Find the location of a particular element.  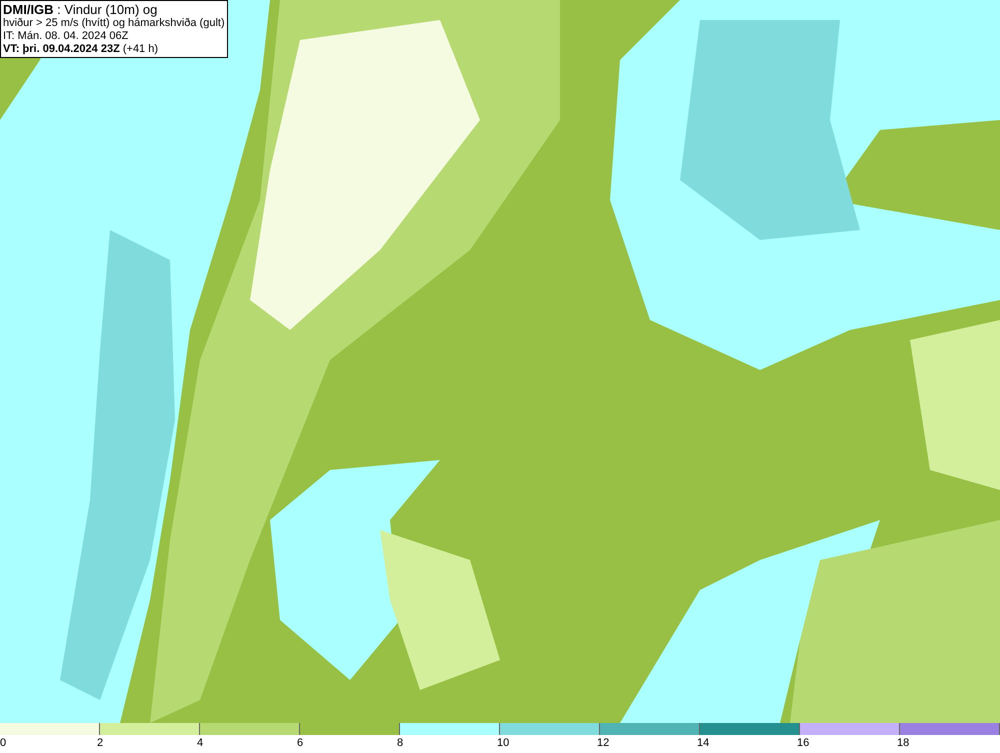

legend-tick-label: 4 is located at coordinates (200, 743).